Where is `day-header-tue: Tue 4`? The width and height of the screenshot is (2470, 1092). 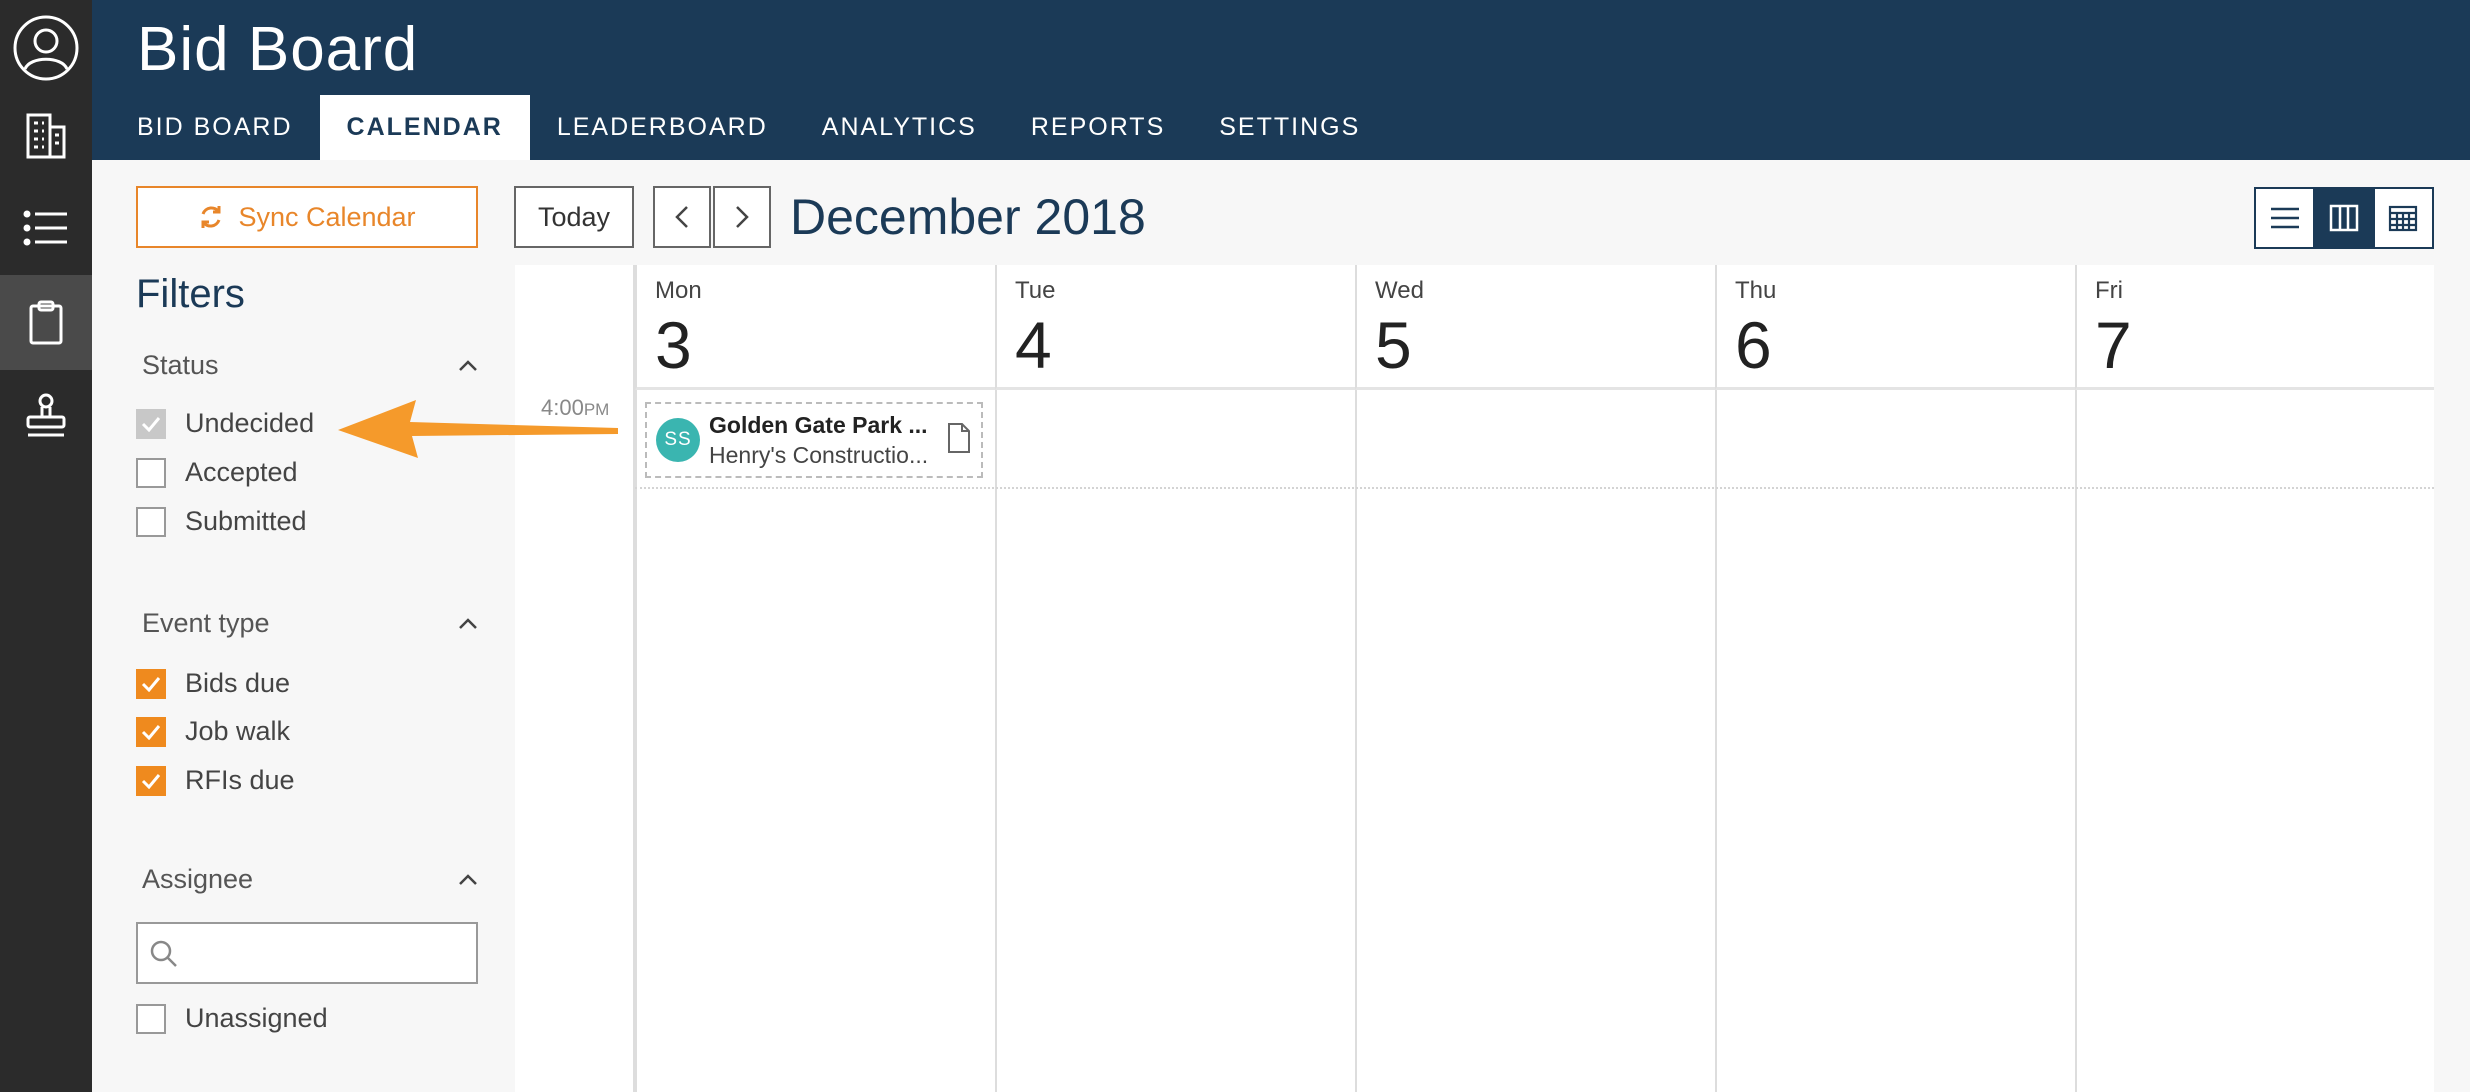
day-header-tue: Tue 4 is located at coordinates (1175, 327).